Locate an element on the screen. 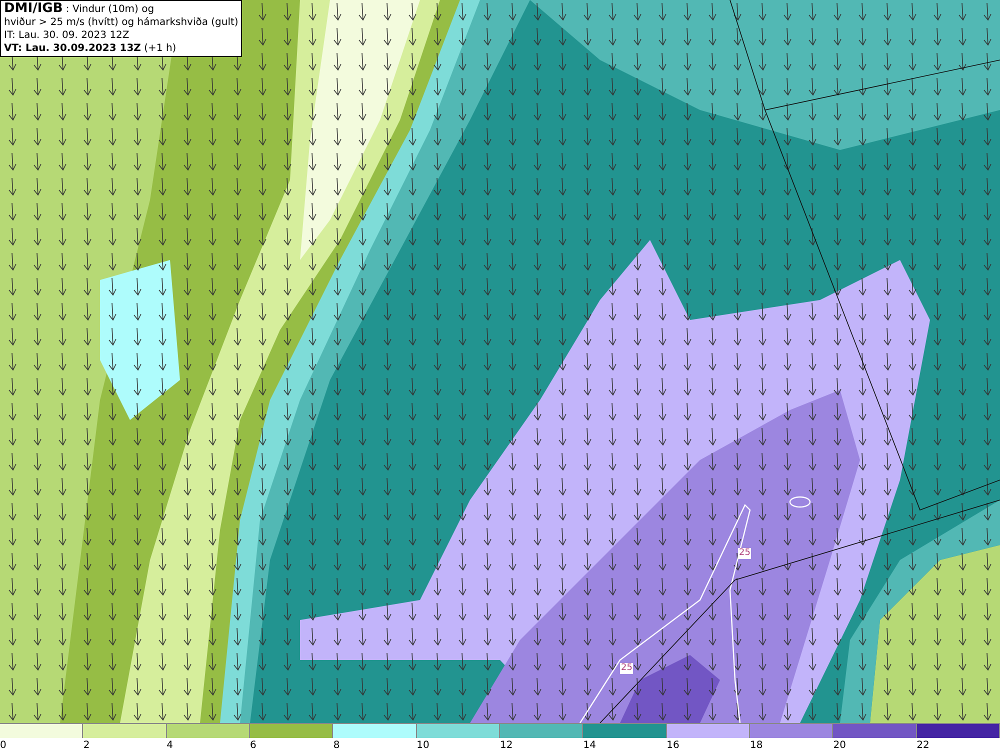 Image resolution: width=1000 pixels, height=753 pixels. legend-tick-label: 0 is located at coordinates (4, 746).